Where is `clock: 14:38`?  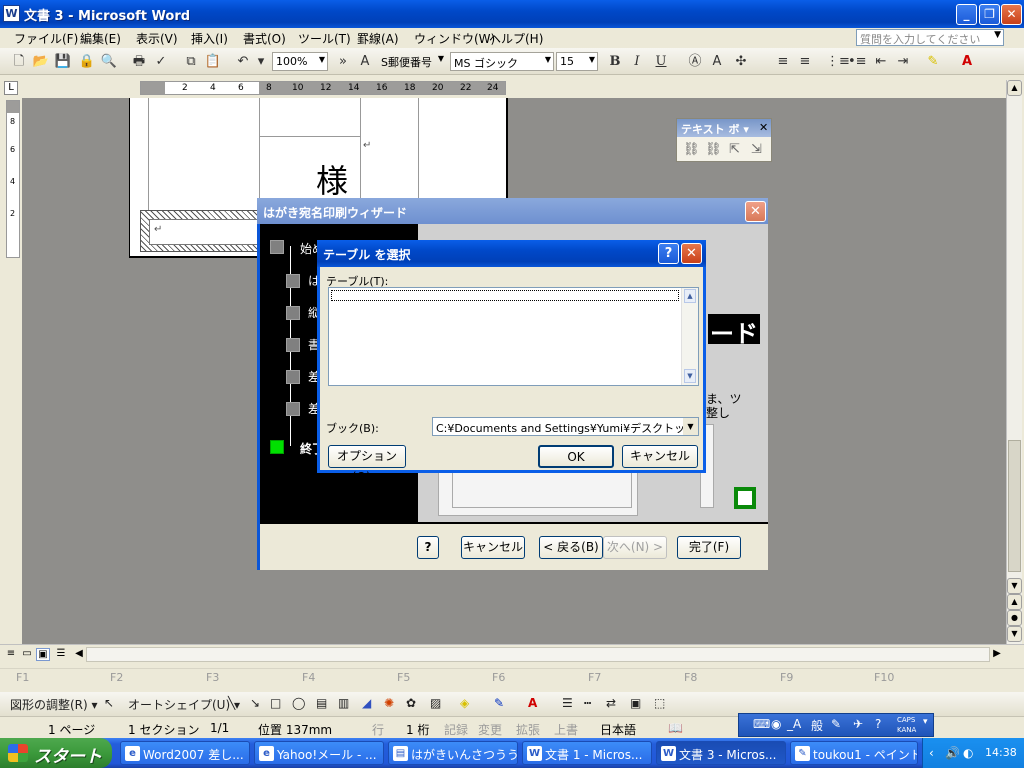 clock: 14:38 is located at coordinates (1001, 752).